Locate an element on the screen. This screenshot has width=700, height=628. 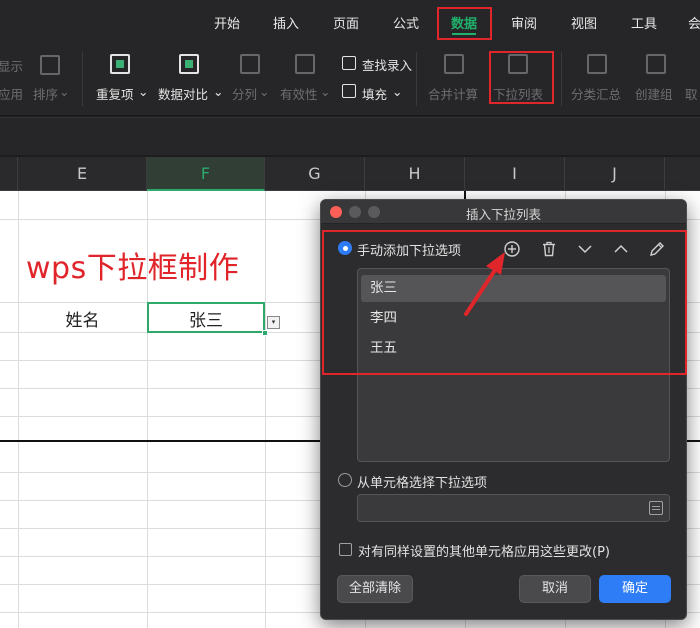
split-column-icon is located at coordinates (250, 64).